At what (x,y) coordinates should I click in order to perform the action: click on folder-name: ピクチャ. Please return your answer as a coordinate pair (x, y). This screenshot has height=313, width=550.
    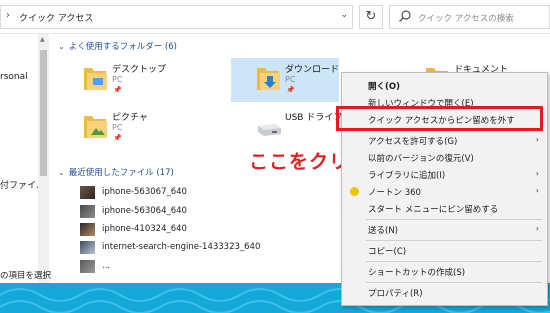
    Looking at the image, I should click on (130, 118).